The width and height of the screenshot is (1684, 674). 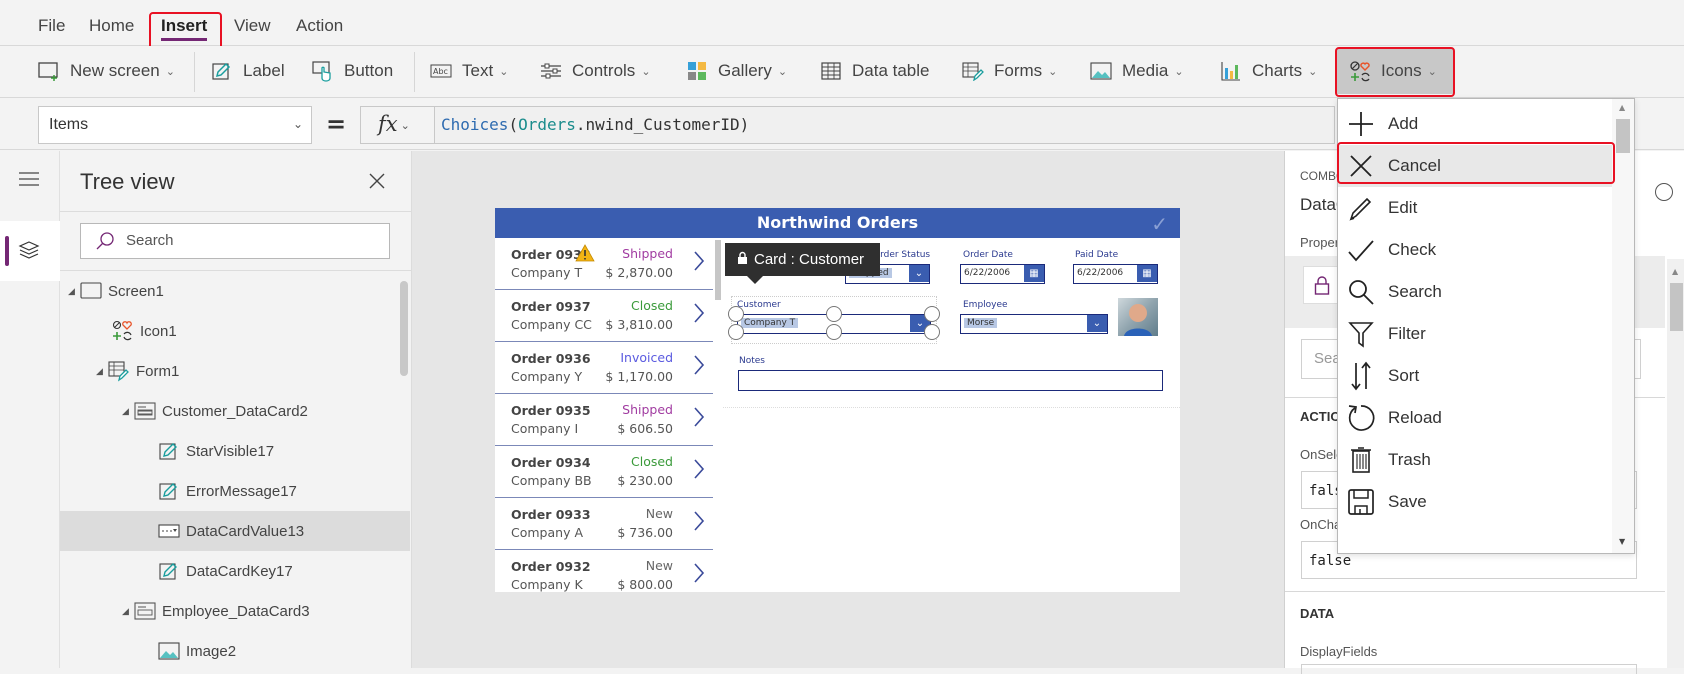 What do you see at coordinates (352, 71) in the screenshot?
I see `button-button: Button` at bounding box center [352, 71].